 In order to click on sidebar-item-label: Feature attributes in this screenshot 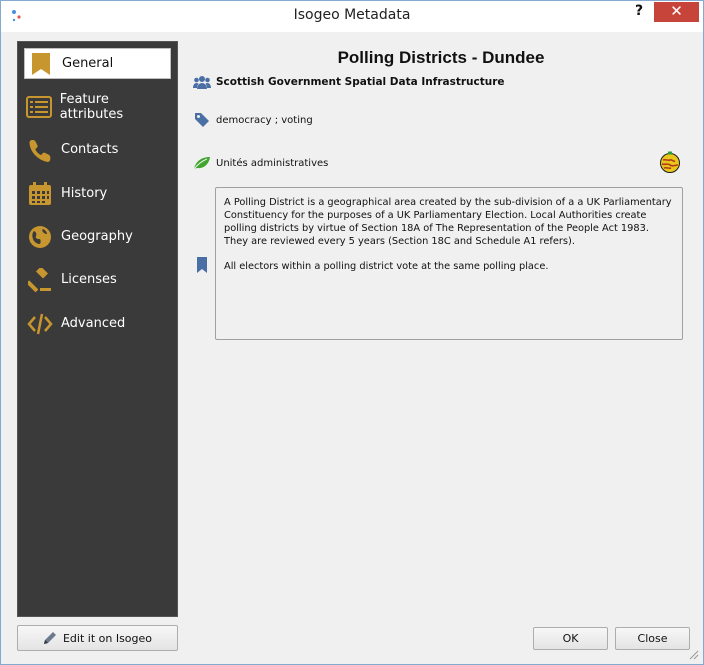, I will do `click(91, 106)`.